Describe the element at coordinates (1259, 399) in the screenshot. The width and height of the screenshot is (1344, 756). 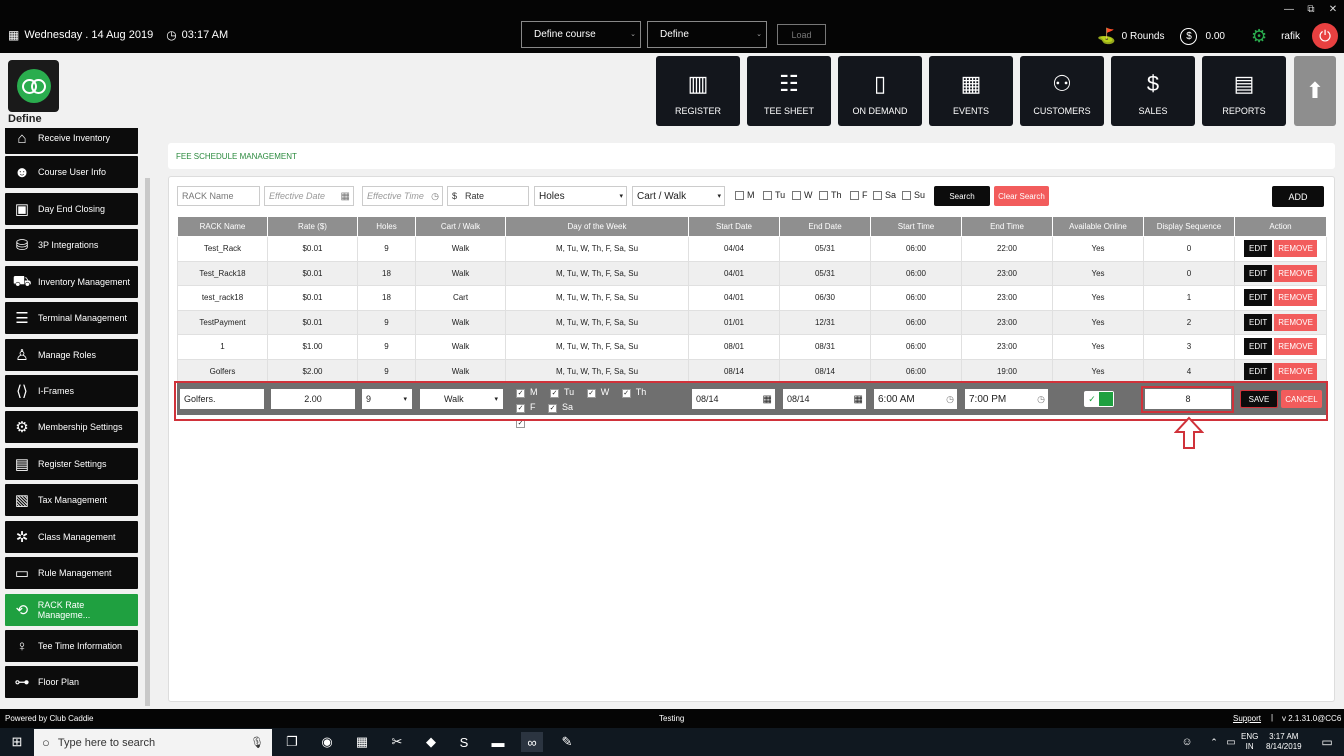
I see `save-button: SAVE` at that location.